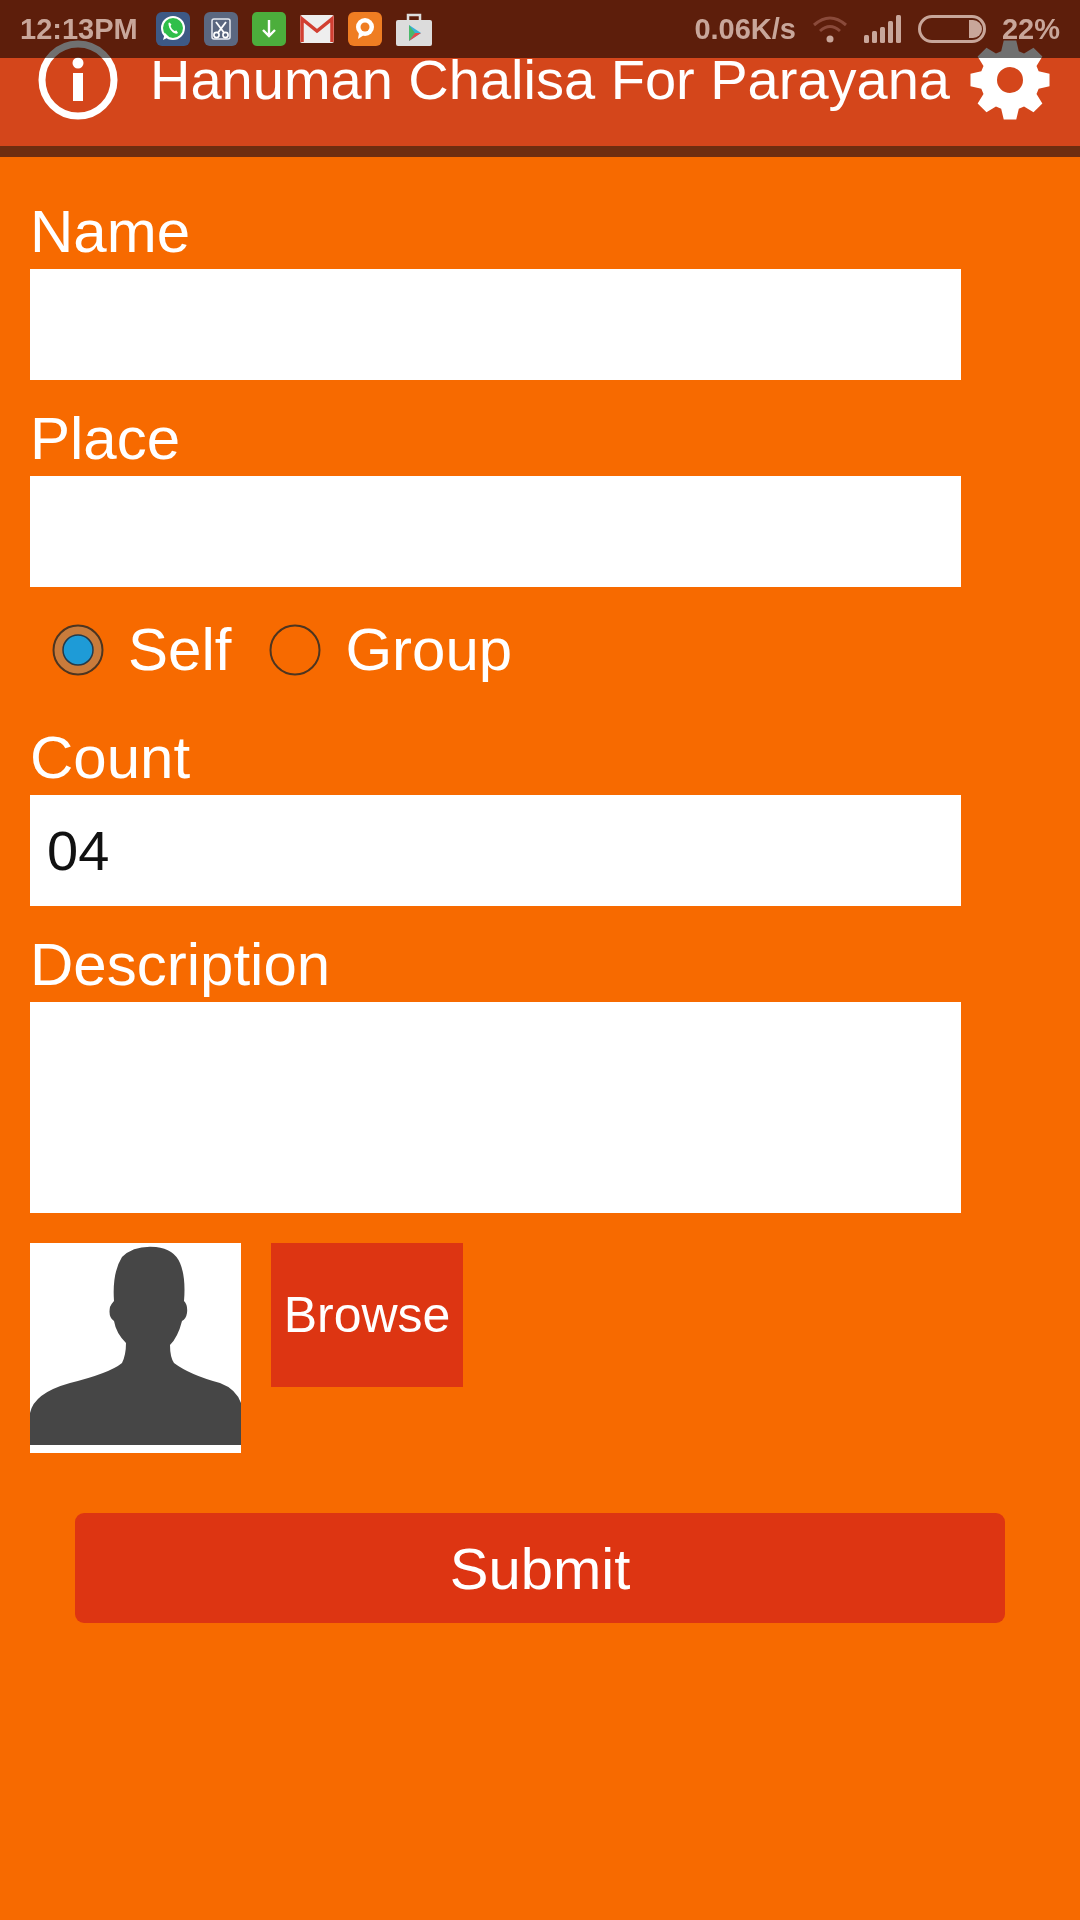  Describe the element at coordinates (220, 29) in the screenshot. I see `scissors-icon` at that location.